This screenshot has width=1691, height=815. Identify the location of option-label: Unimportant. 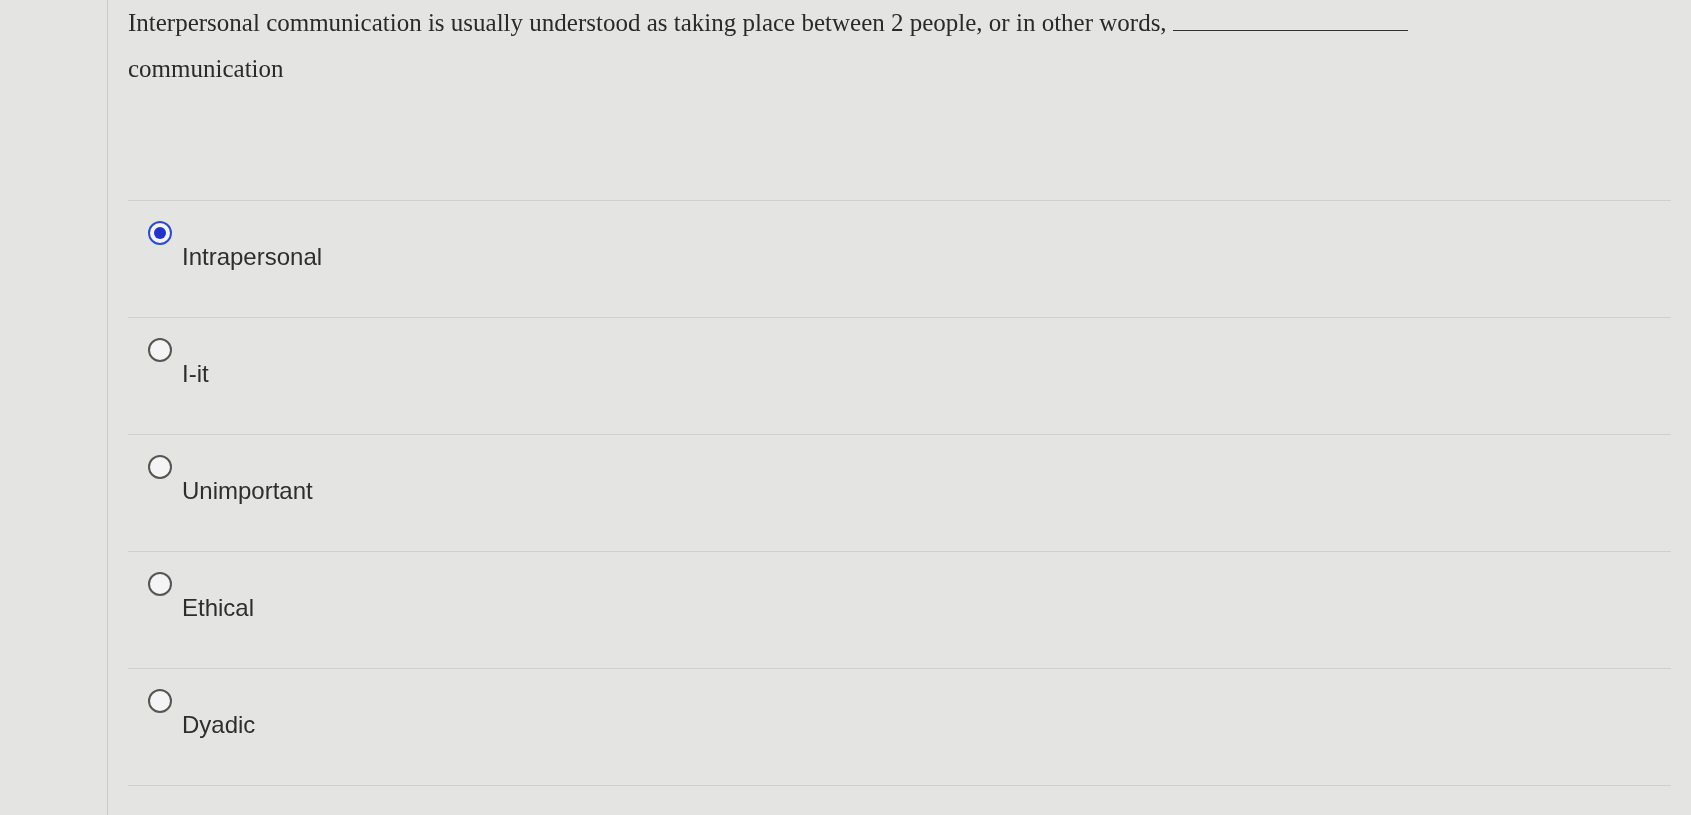
(247, 491).